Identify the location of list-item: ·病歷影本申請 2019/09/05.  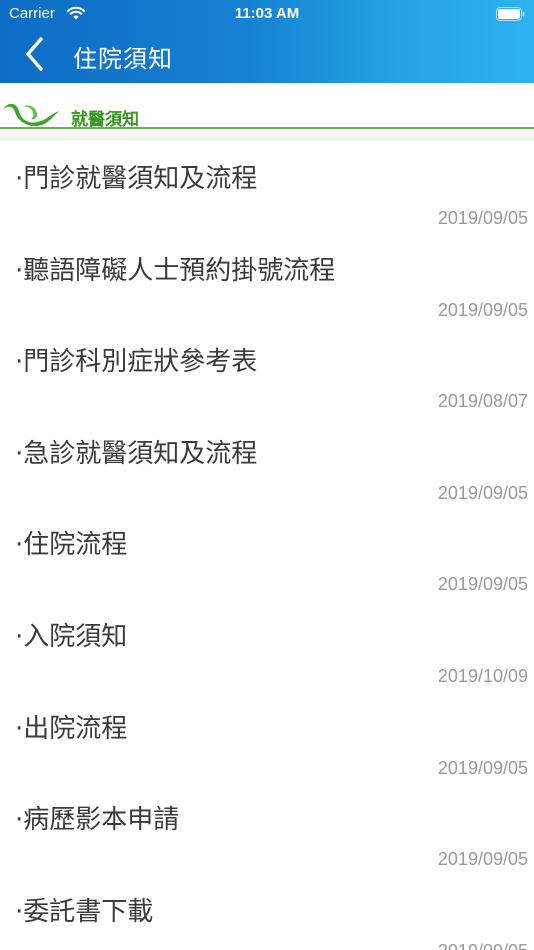
(267, 828).